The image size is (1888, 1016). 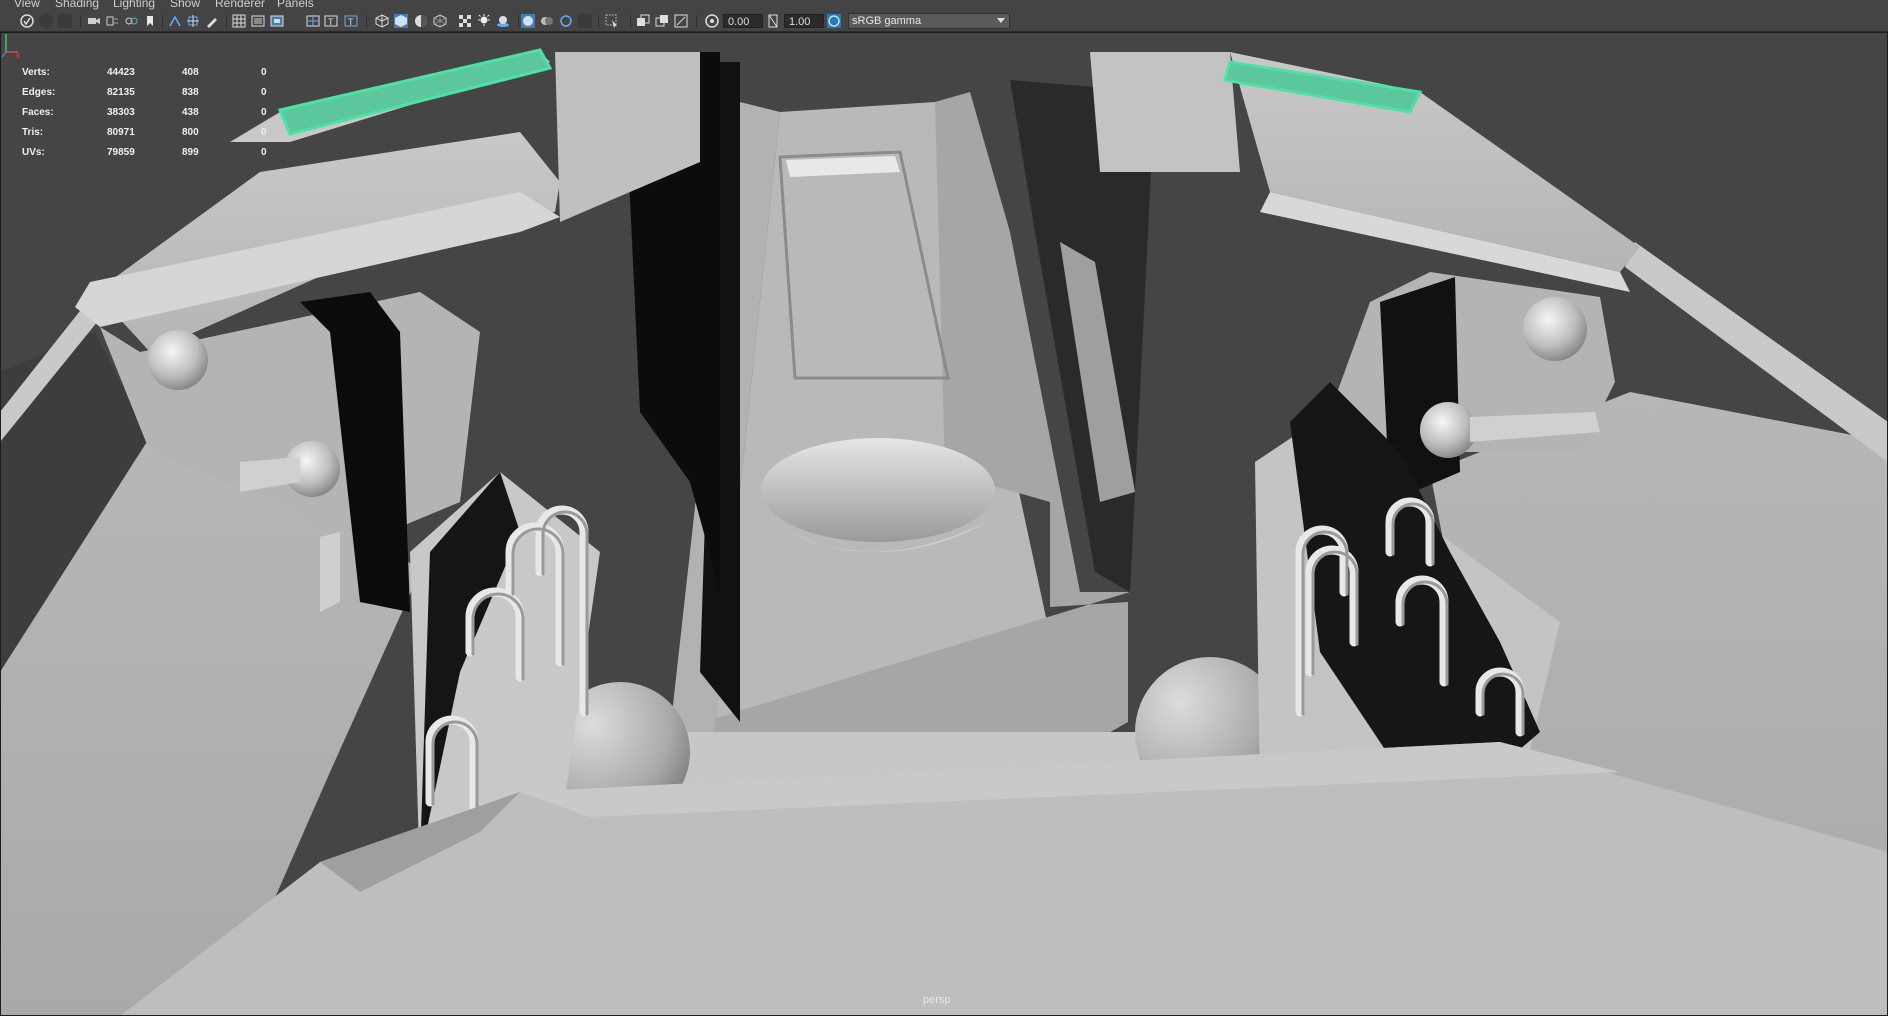 I want to click on menu-shading: Shading, so click(x=77, y=5).